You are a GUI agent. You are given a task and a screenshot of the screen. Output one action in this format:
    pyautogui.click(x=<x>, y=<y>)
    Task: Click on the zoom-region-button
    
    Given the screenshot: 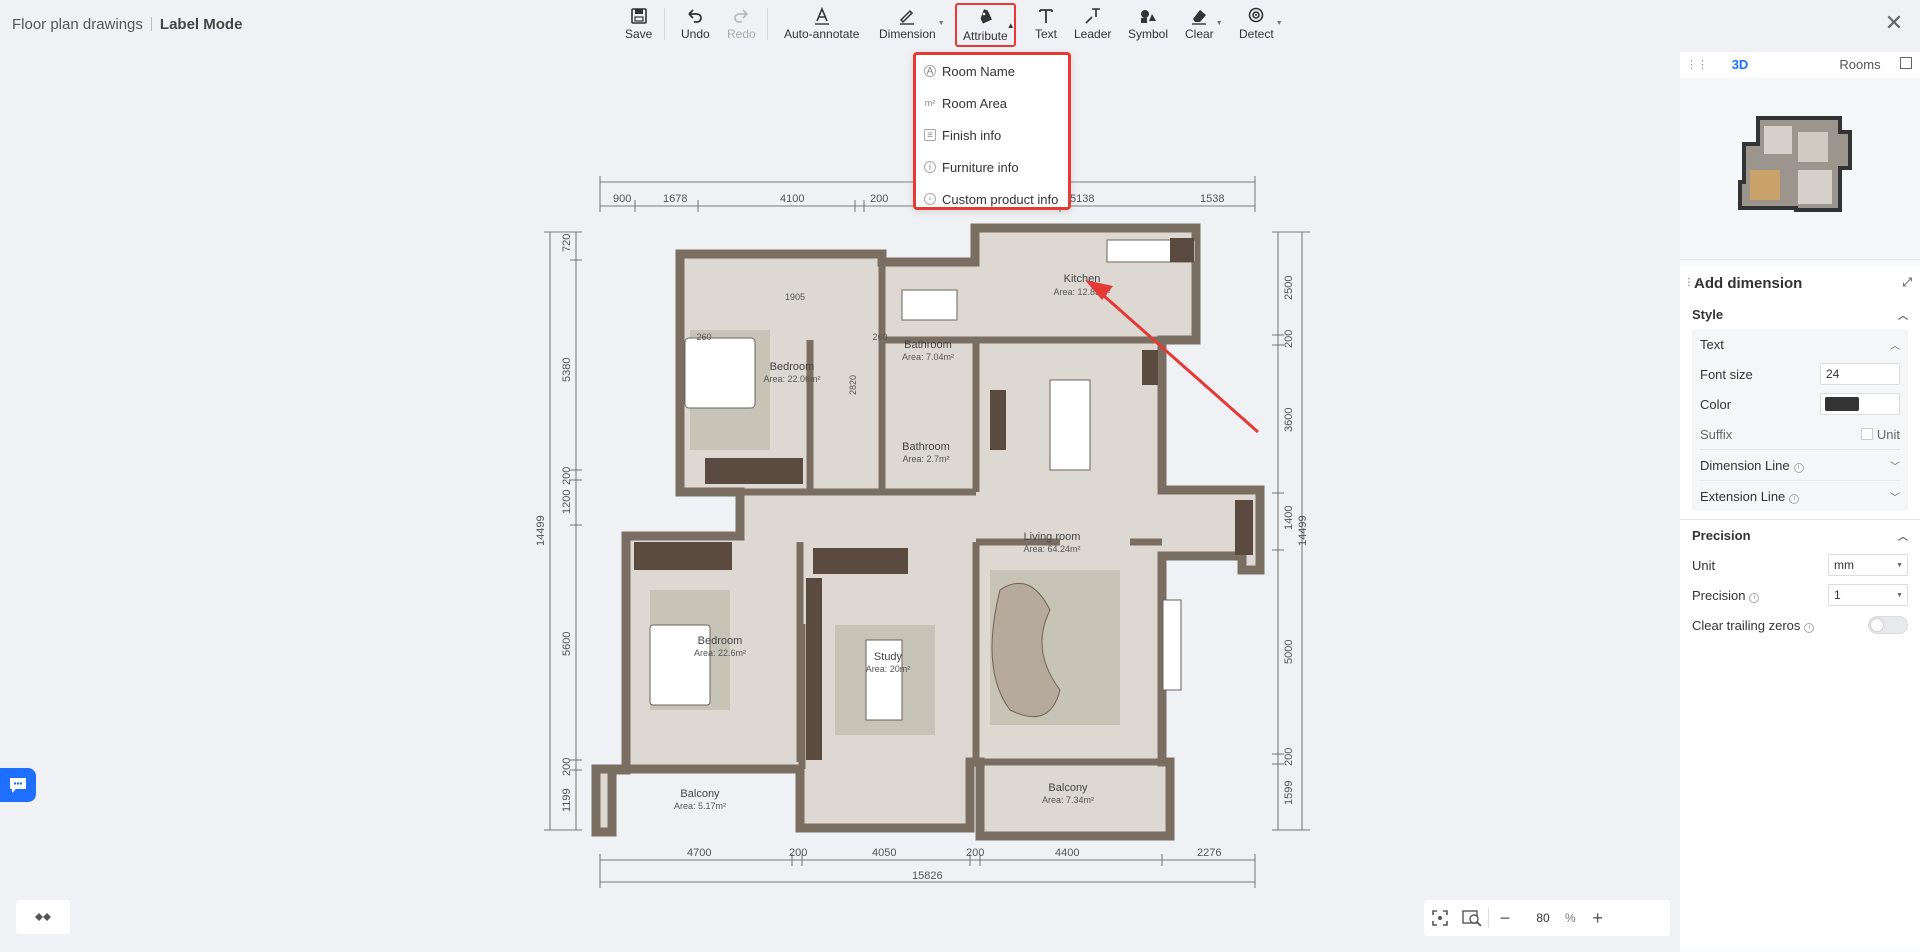 What is the action you would take?
    pyautogui.click(x=1472, y=918)
    